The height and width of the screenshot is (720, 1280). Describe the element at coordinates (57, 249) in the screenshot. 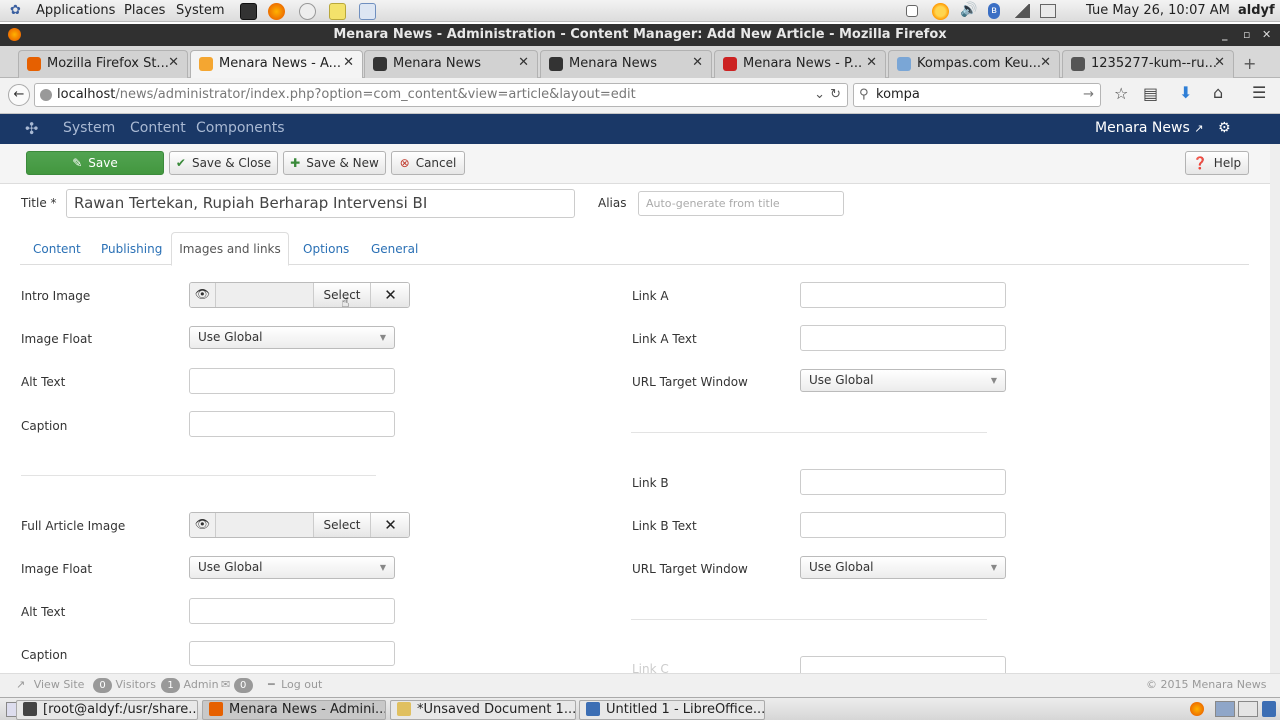

I see `tab-content: Content` at that location.